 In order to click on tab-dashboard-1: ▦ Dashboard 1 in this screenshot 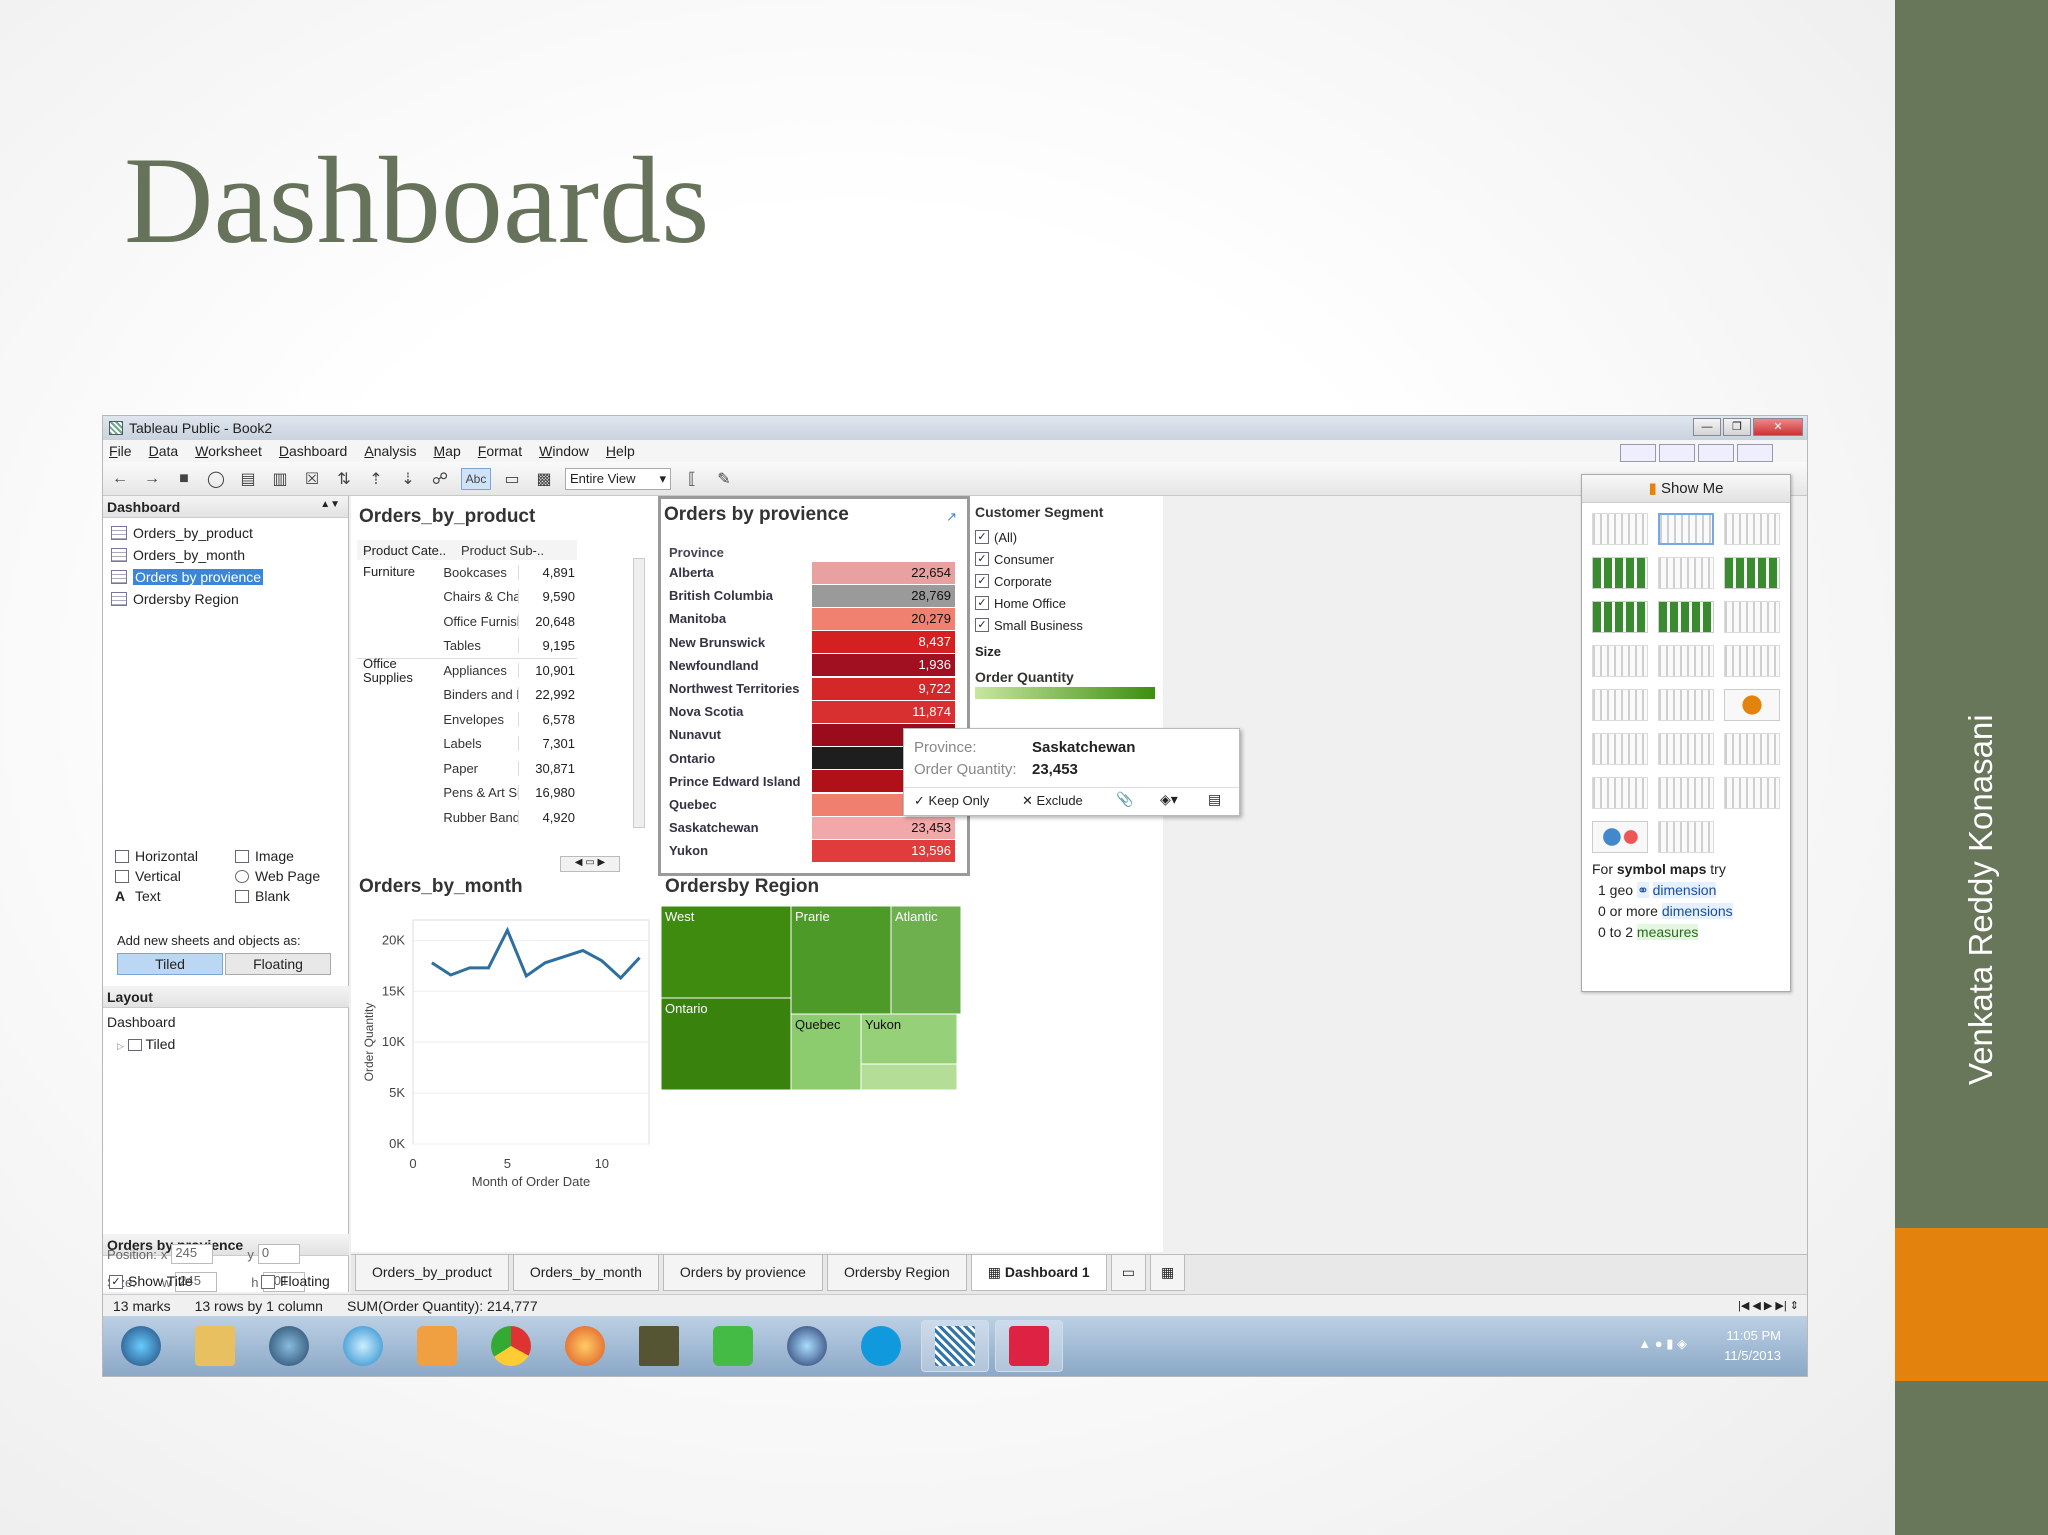, I will do `click(1038, 1273)`.